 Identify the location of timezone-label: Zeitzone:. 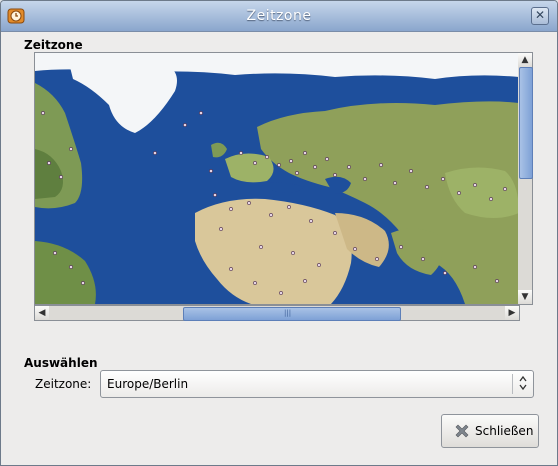
(63, 384).